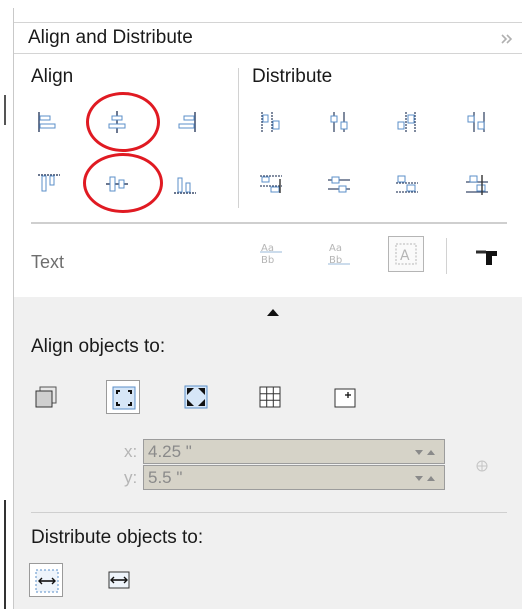 Image resolution: width=522 pixels, height=609 pixels. What do you see at coordinates (270, 397) in the screenshot?
I see `grid-icon` at bounding box center [270, 397].